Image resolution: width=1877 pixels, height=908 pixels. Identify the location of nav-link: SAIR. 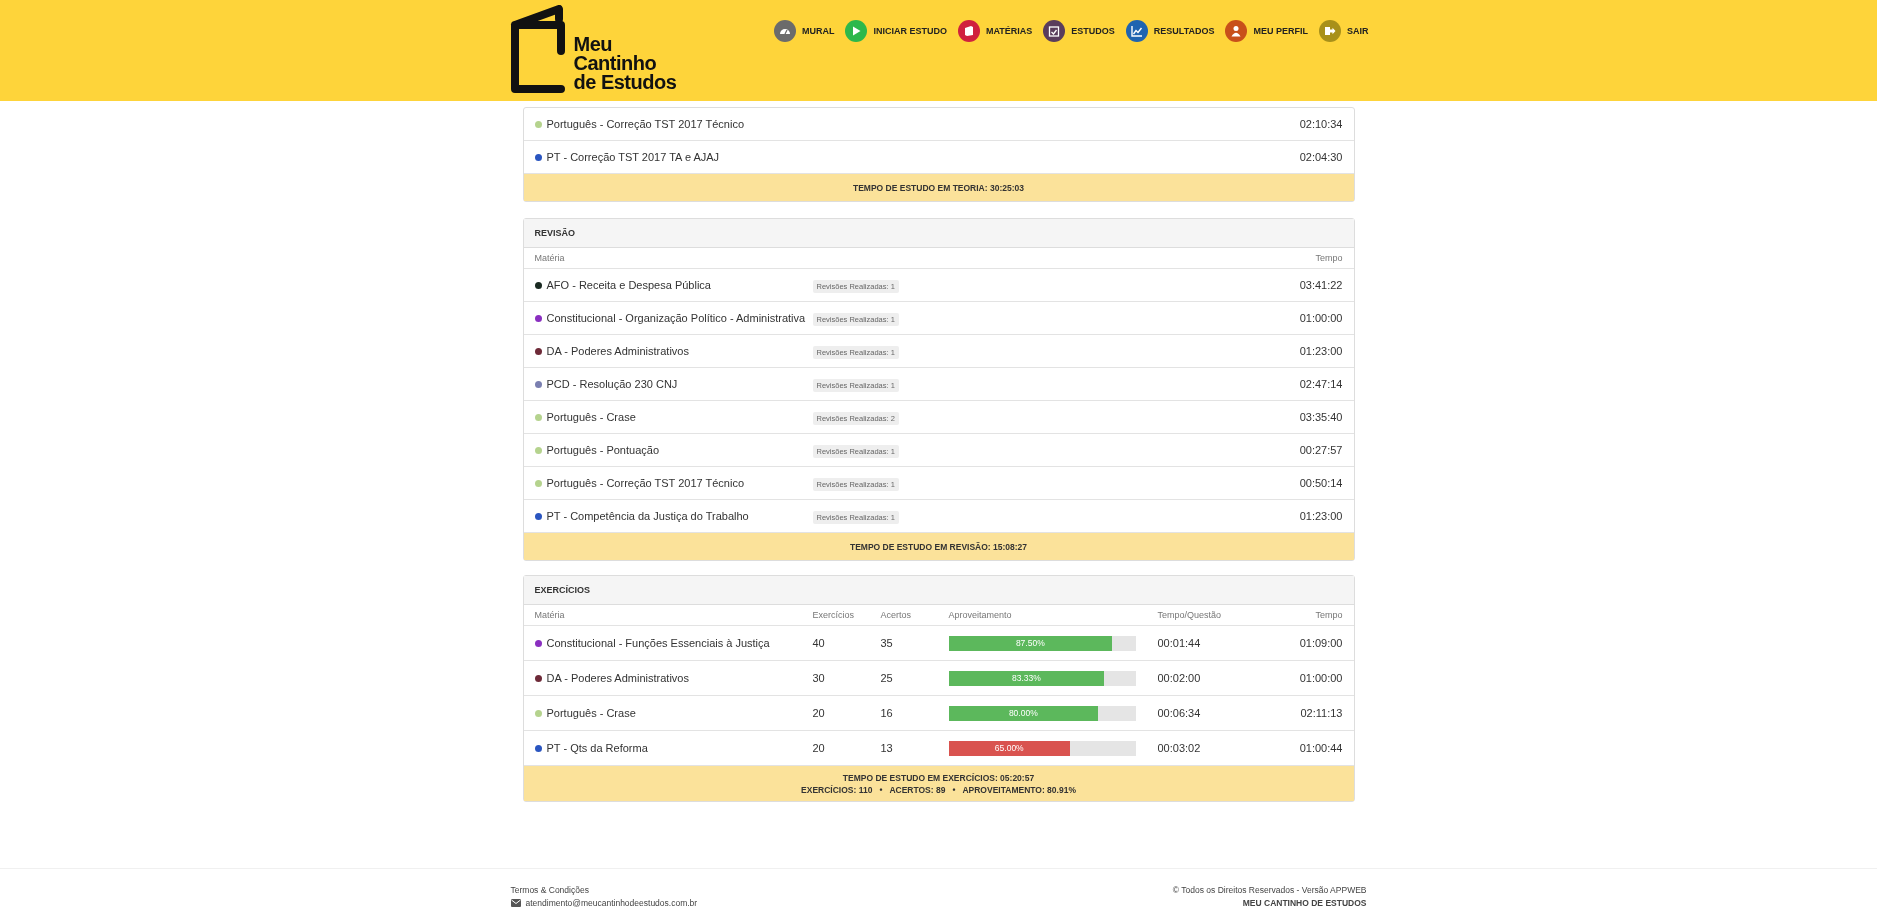
(1344, 31).